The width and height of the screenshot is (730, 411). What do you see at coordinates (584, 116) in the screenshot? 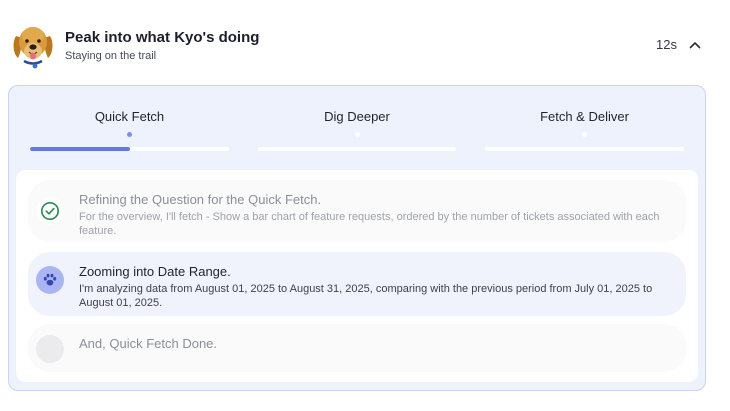
I see `tab-label: Fetch & Deliver` at bounding box center [584, 116].